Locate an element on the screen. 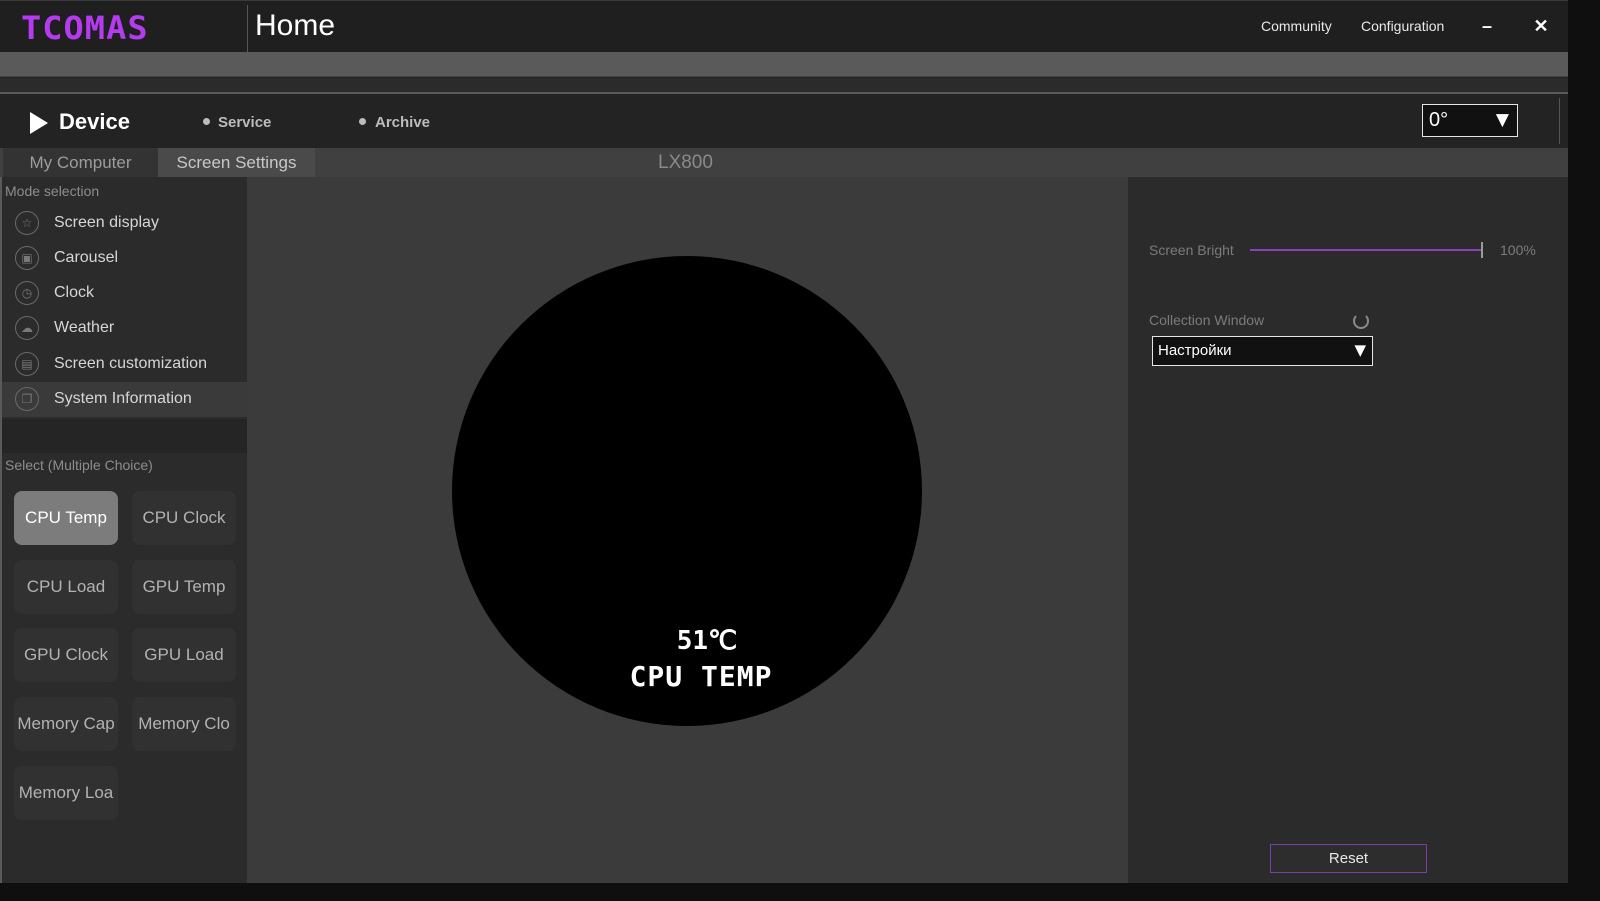  nav-archive: Archive is located at coordinates (402, 122).